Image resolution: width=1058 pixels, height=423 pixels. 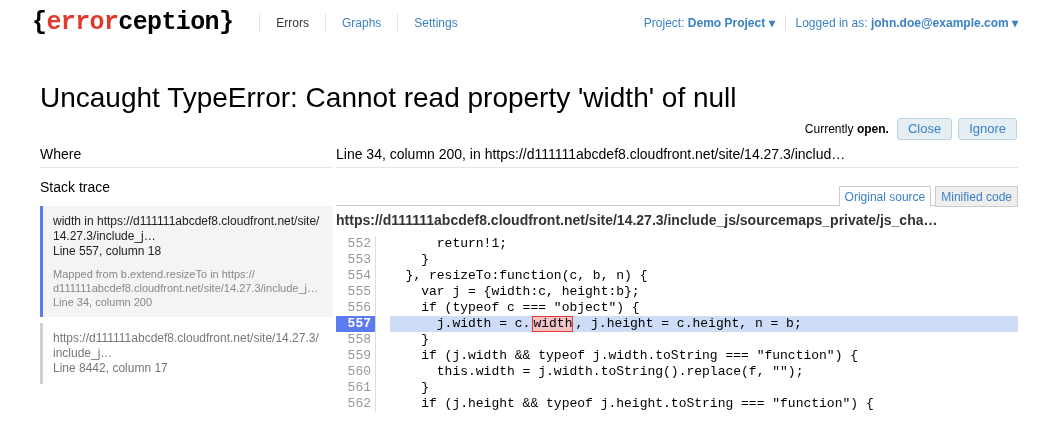 What do you see at coordinates (75, 187) in the screenshot?
I see `stack-trace-label: Stack trace` at bounding box center [75, 187].